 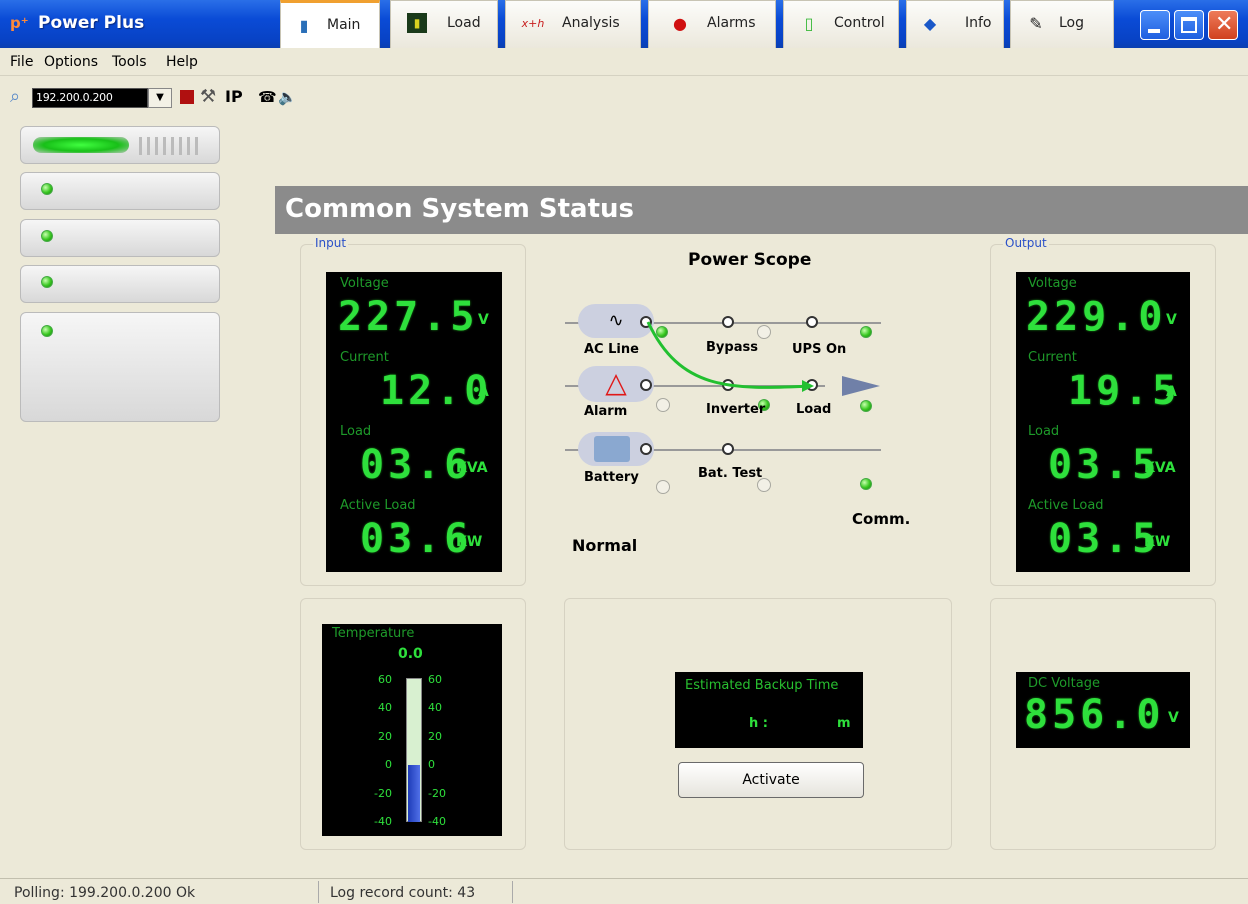 I want to click on tab-main: ▮ Main, so click(x=330, y=24).